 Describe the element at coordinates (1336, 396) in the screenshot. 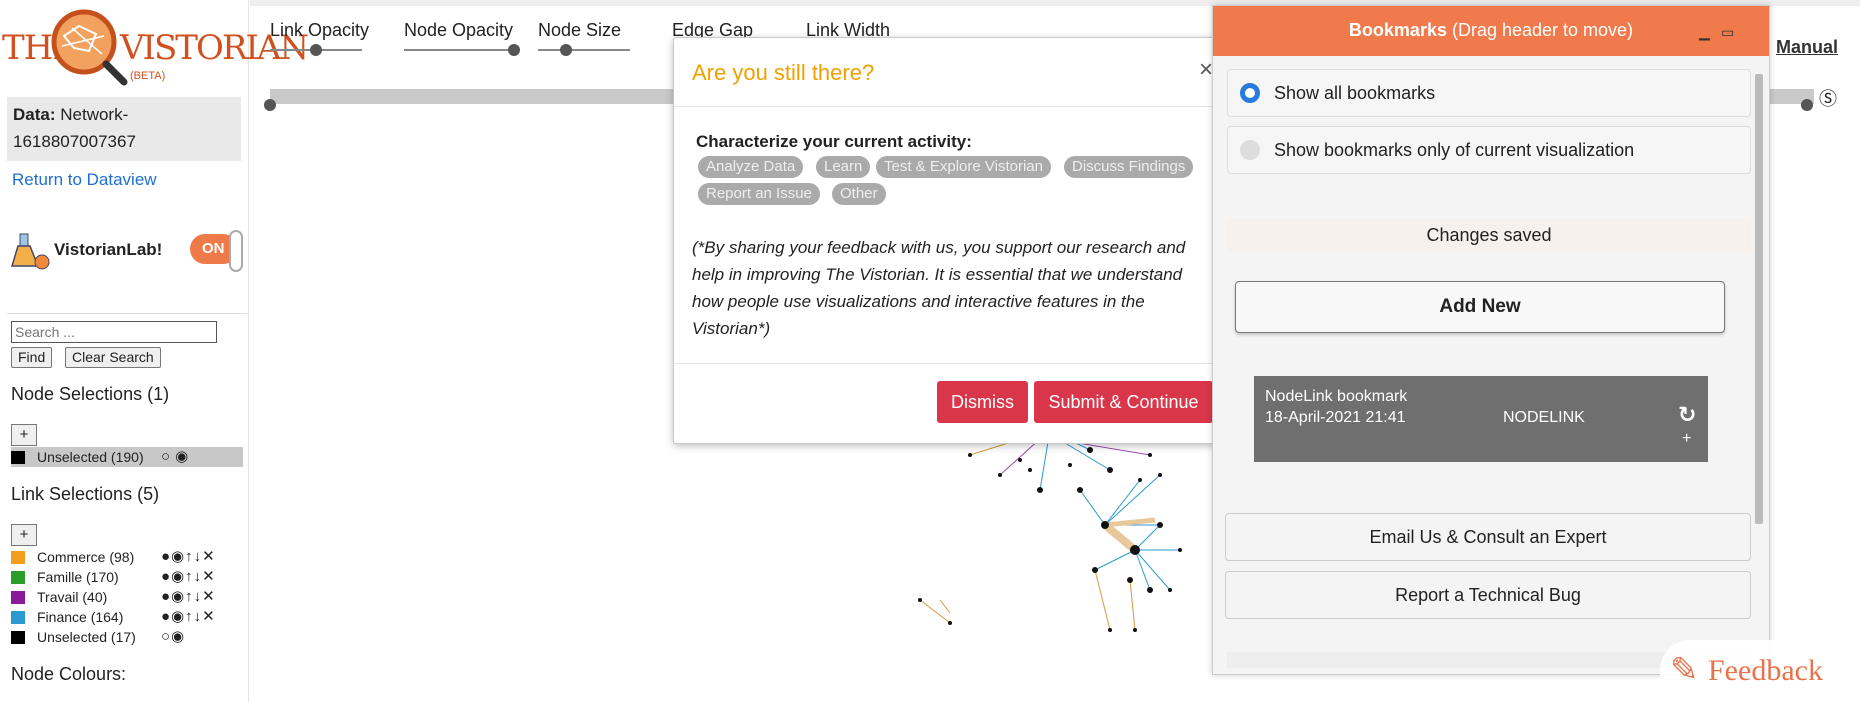

I see `bookmark-name: NodeLink bookmark` at that location.